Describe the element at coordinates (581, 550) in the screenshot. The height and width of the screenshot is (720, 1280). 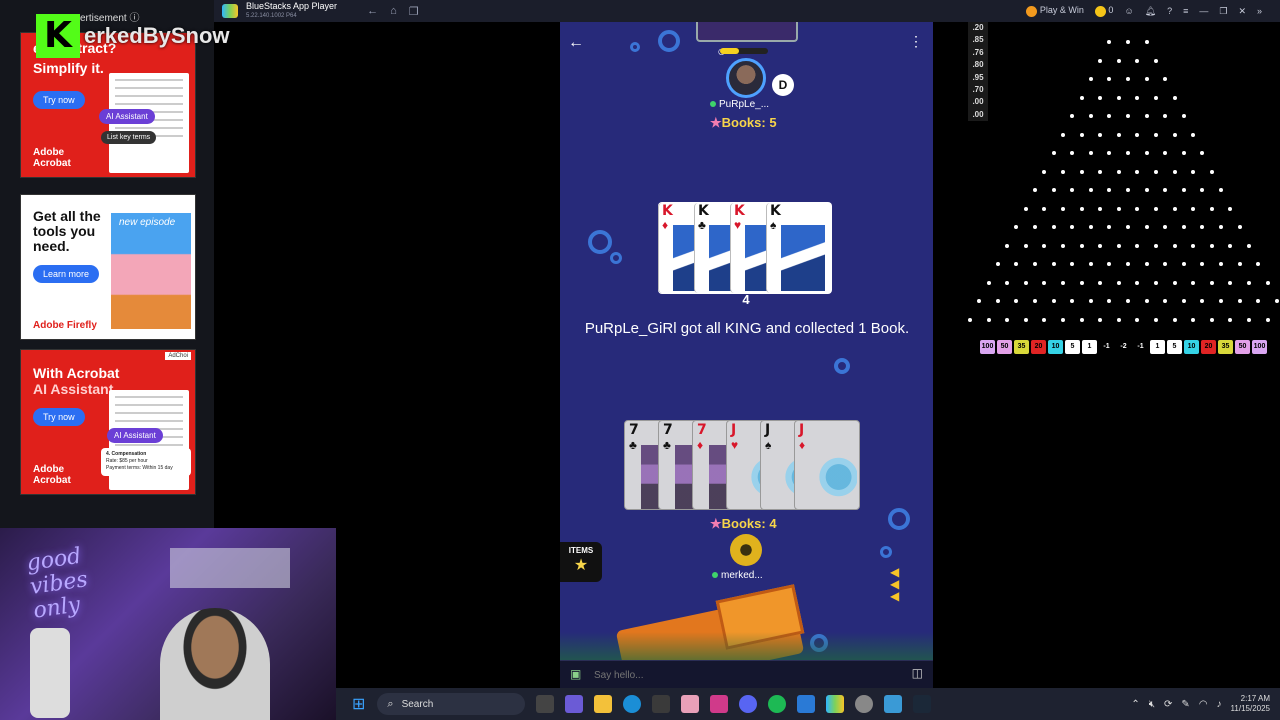
I see `items-label: ITEMS` at that location.